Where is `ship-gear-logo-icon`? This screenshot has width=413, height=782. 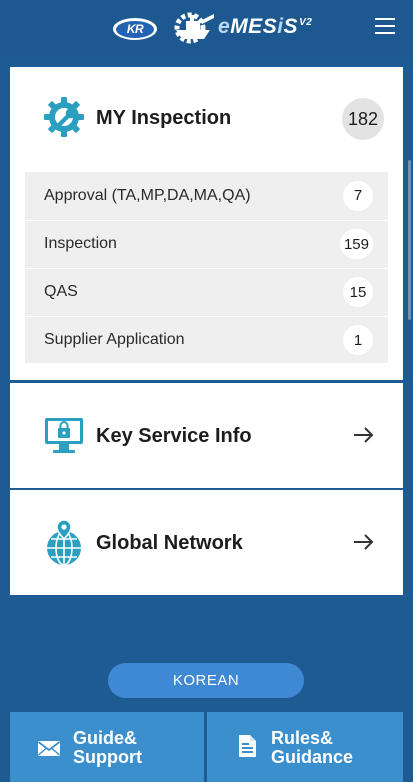 ship-gear-logo-icon is located at coordinates (194, 28).